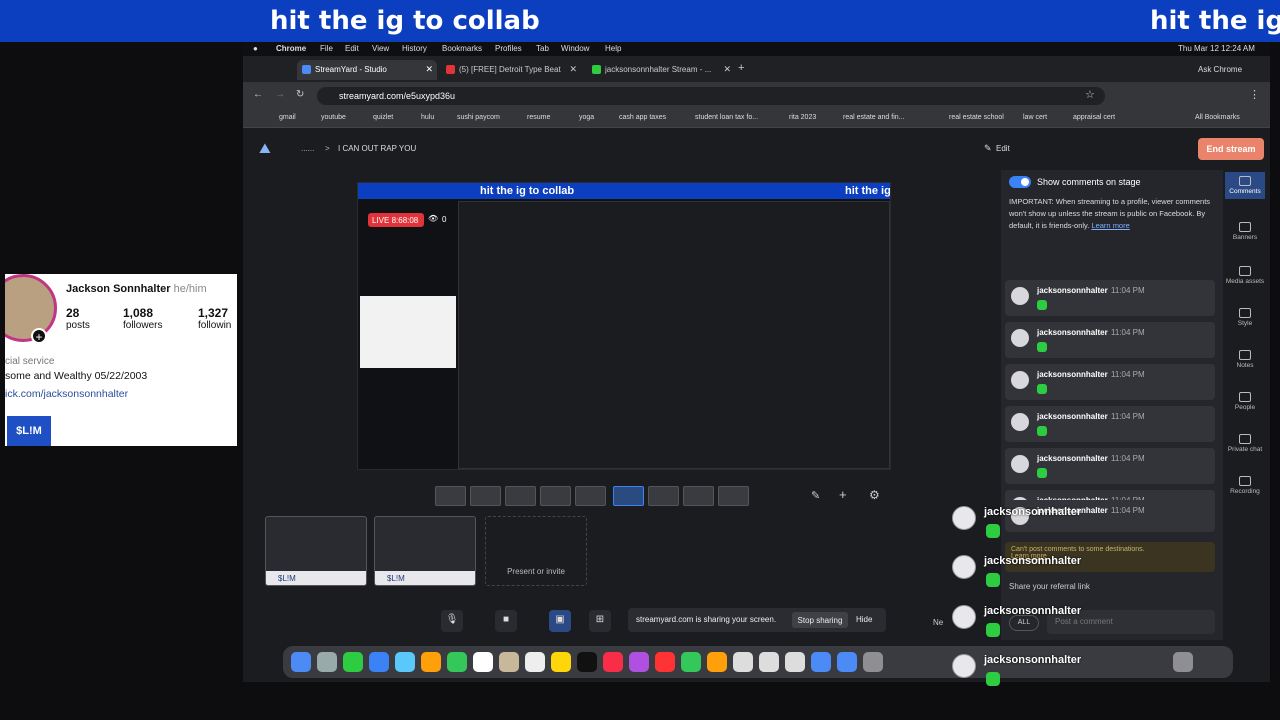 This screenshot has width=1280, height=720. What do you see at coordinates (600, 621) in the screenshot?
I see `present-icon: ⊞` at bounding box center [600, 621].